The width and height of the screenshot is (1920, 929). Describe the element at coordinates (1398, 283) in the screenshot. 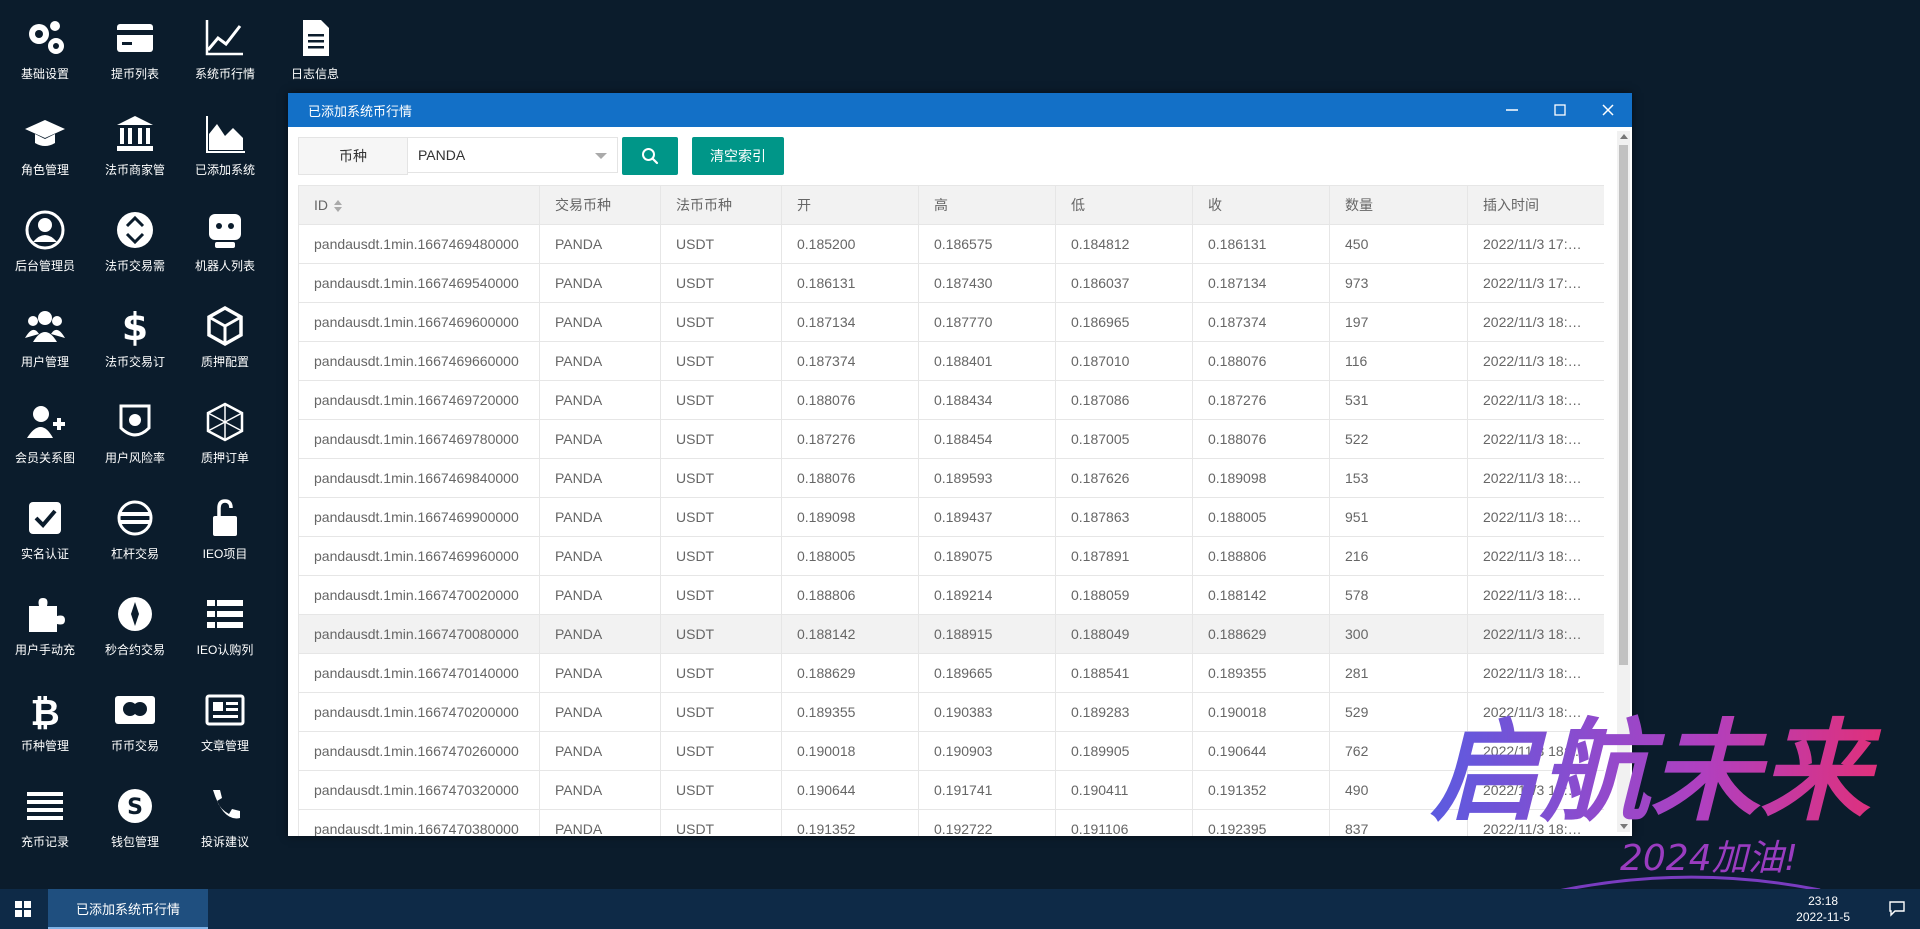

I see `table-cell: 973` at that location.